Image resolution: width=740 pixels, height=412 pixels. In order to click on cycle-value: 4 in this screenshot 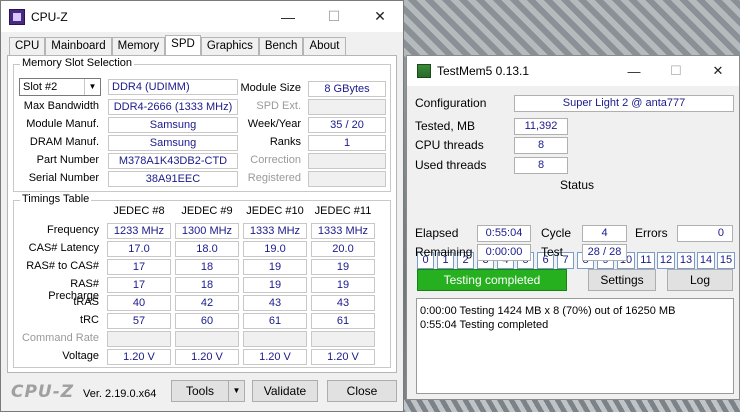, I will do `click(604, 233)`.